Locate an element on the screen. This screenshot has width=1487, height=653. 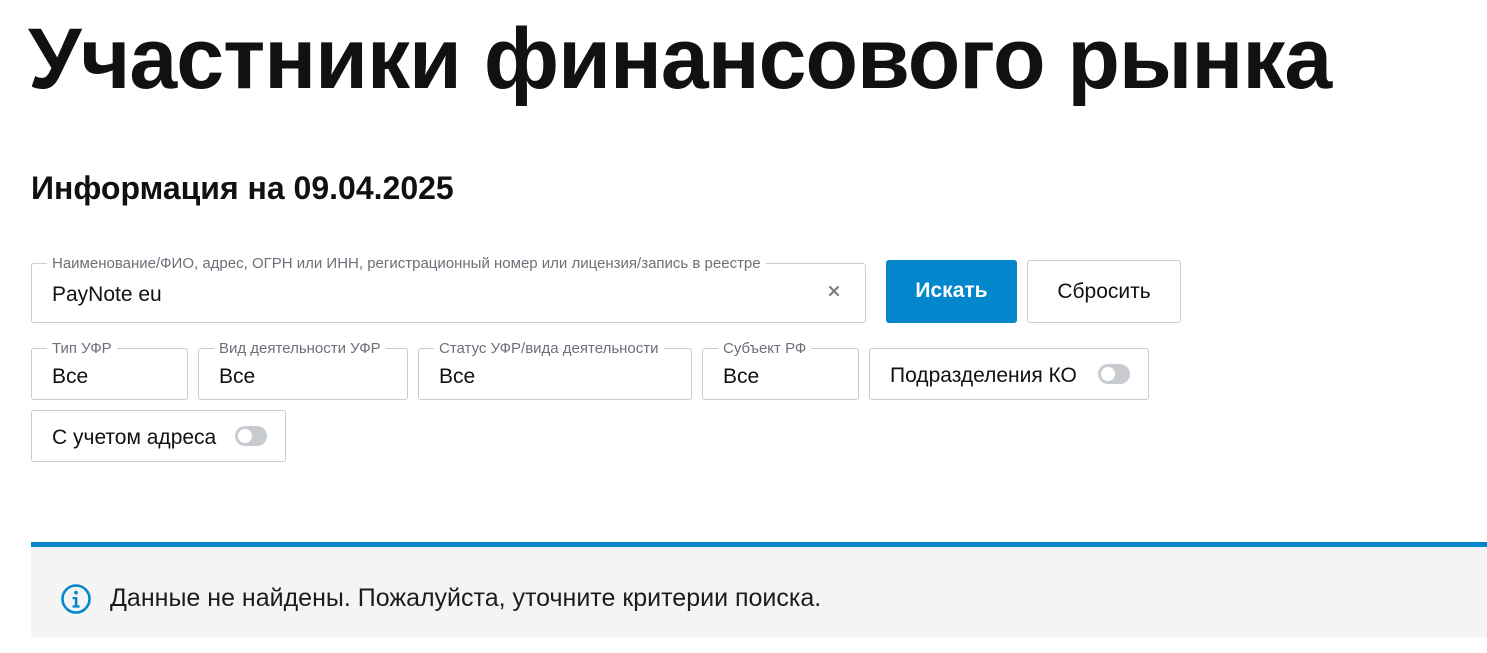
ko-divisions-label: Подразделения КО is located at coordinates (983, 375).